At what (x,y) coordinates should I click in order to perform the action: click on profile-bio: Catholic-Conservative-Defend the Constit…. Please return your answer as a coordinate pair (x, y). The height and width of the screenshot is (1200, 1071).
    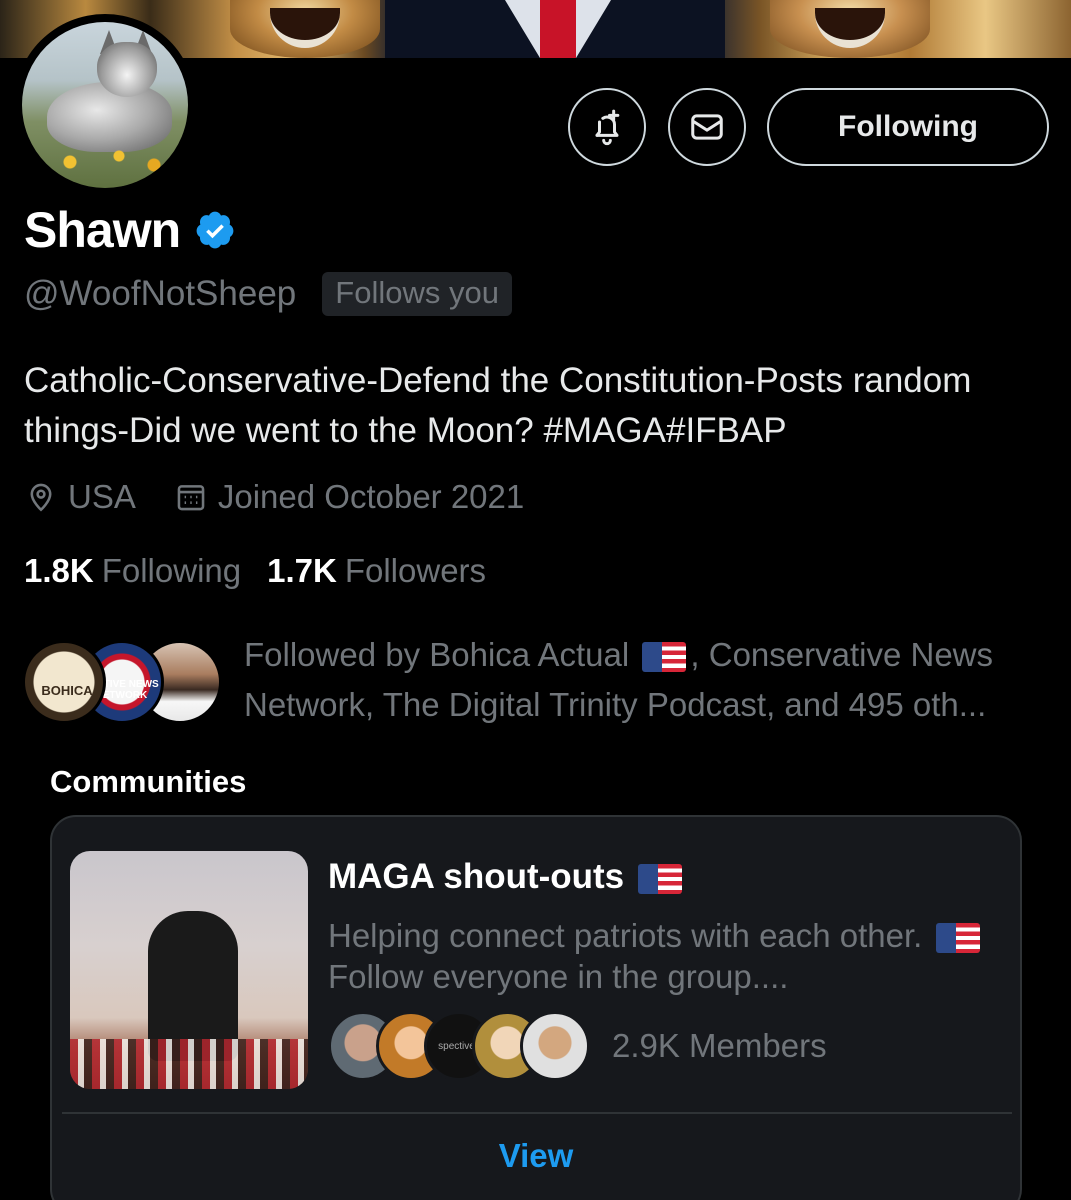
    Looking at the image, I should click on (498, 405).